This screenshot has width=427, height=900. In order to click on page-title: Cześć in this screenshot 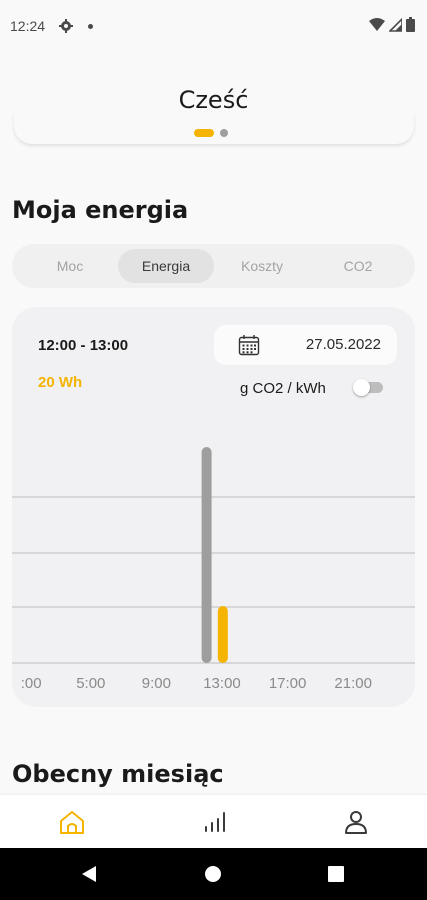, I will do `click(213, 100)`.